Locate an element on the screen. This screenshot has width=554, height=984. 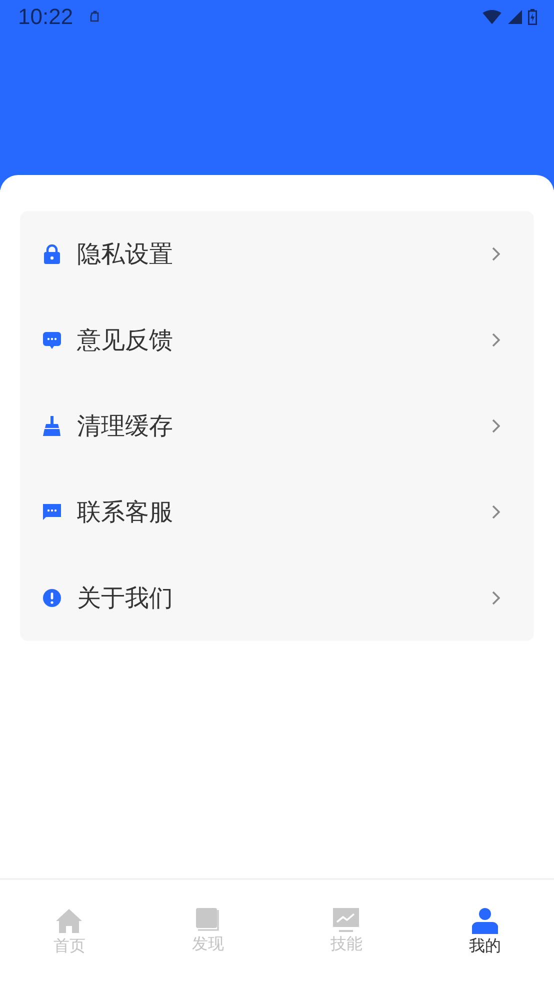
exclamation-icon is located at coordinates (52, 598).